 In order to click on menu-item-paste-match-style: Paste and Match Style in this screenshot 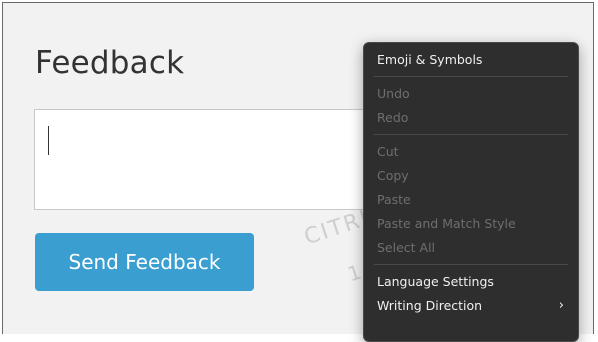, I will do `click(471, 224)`.